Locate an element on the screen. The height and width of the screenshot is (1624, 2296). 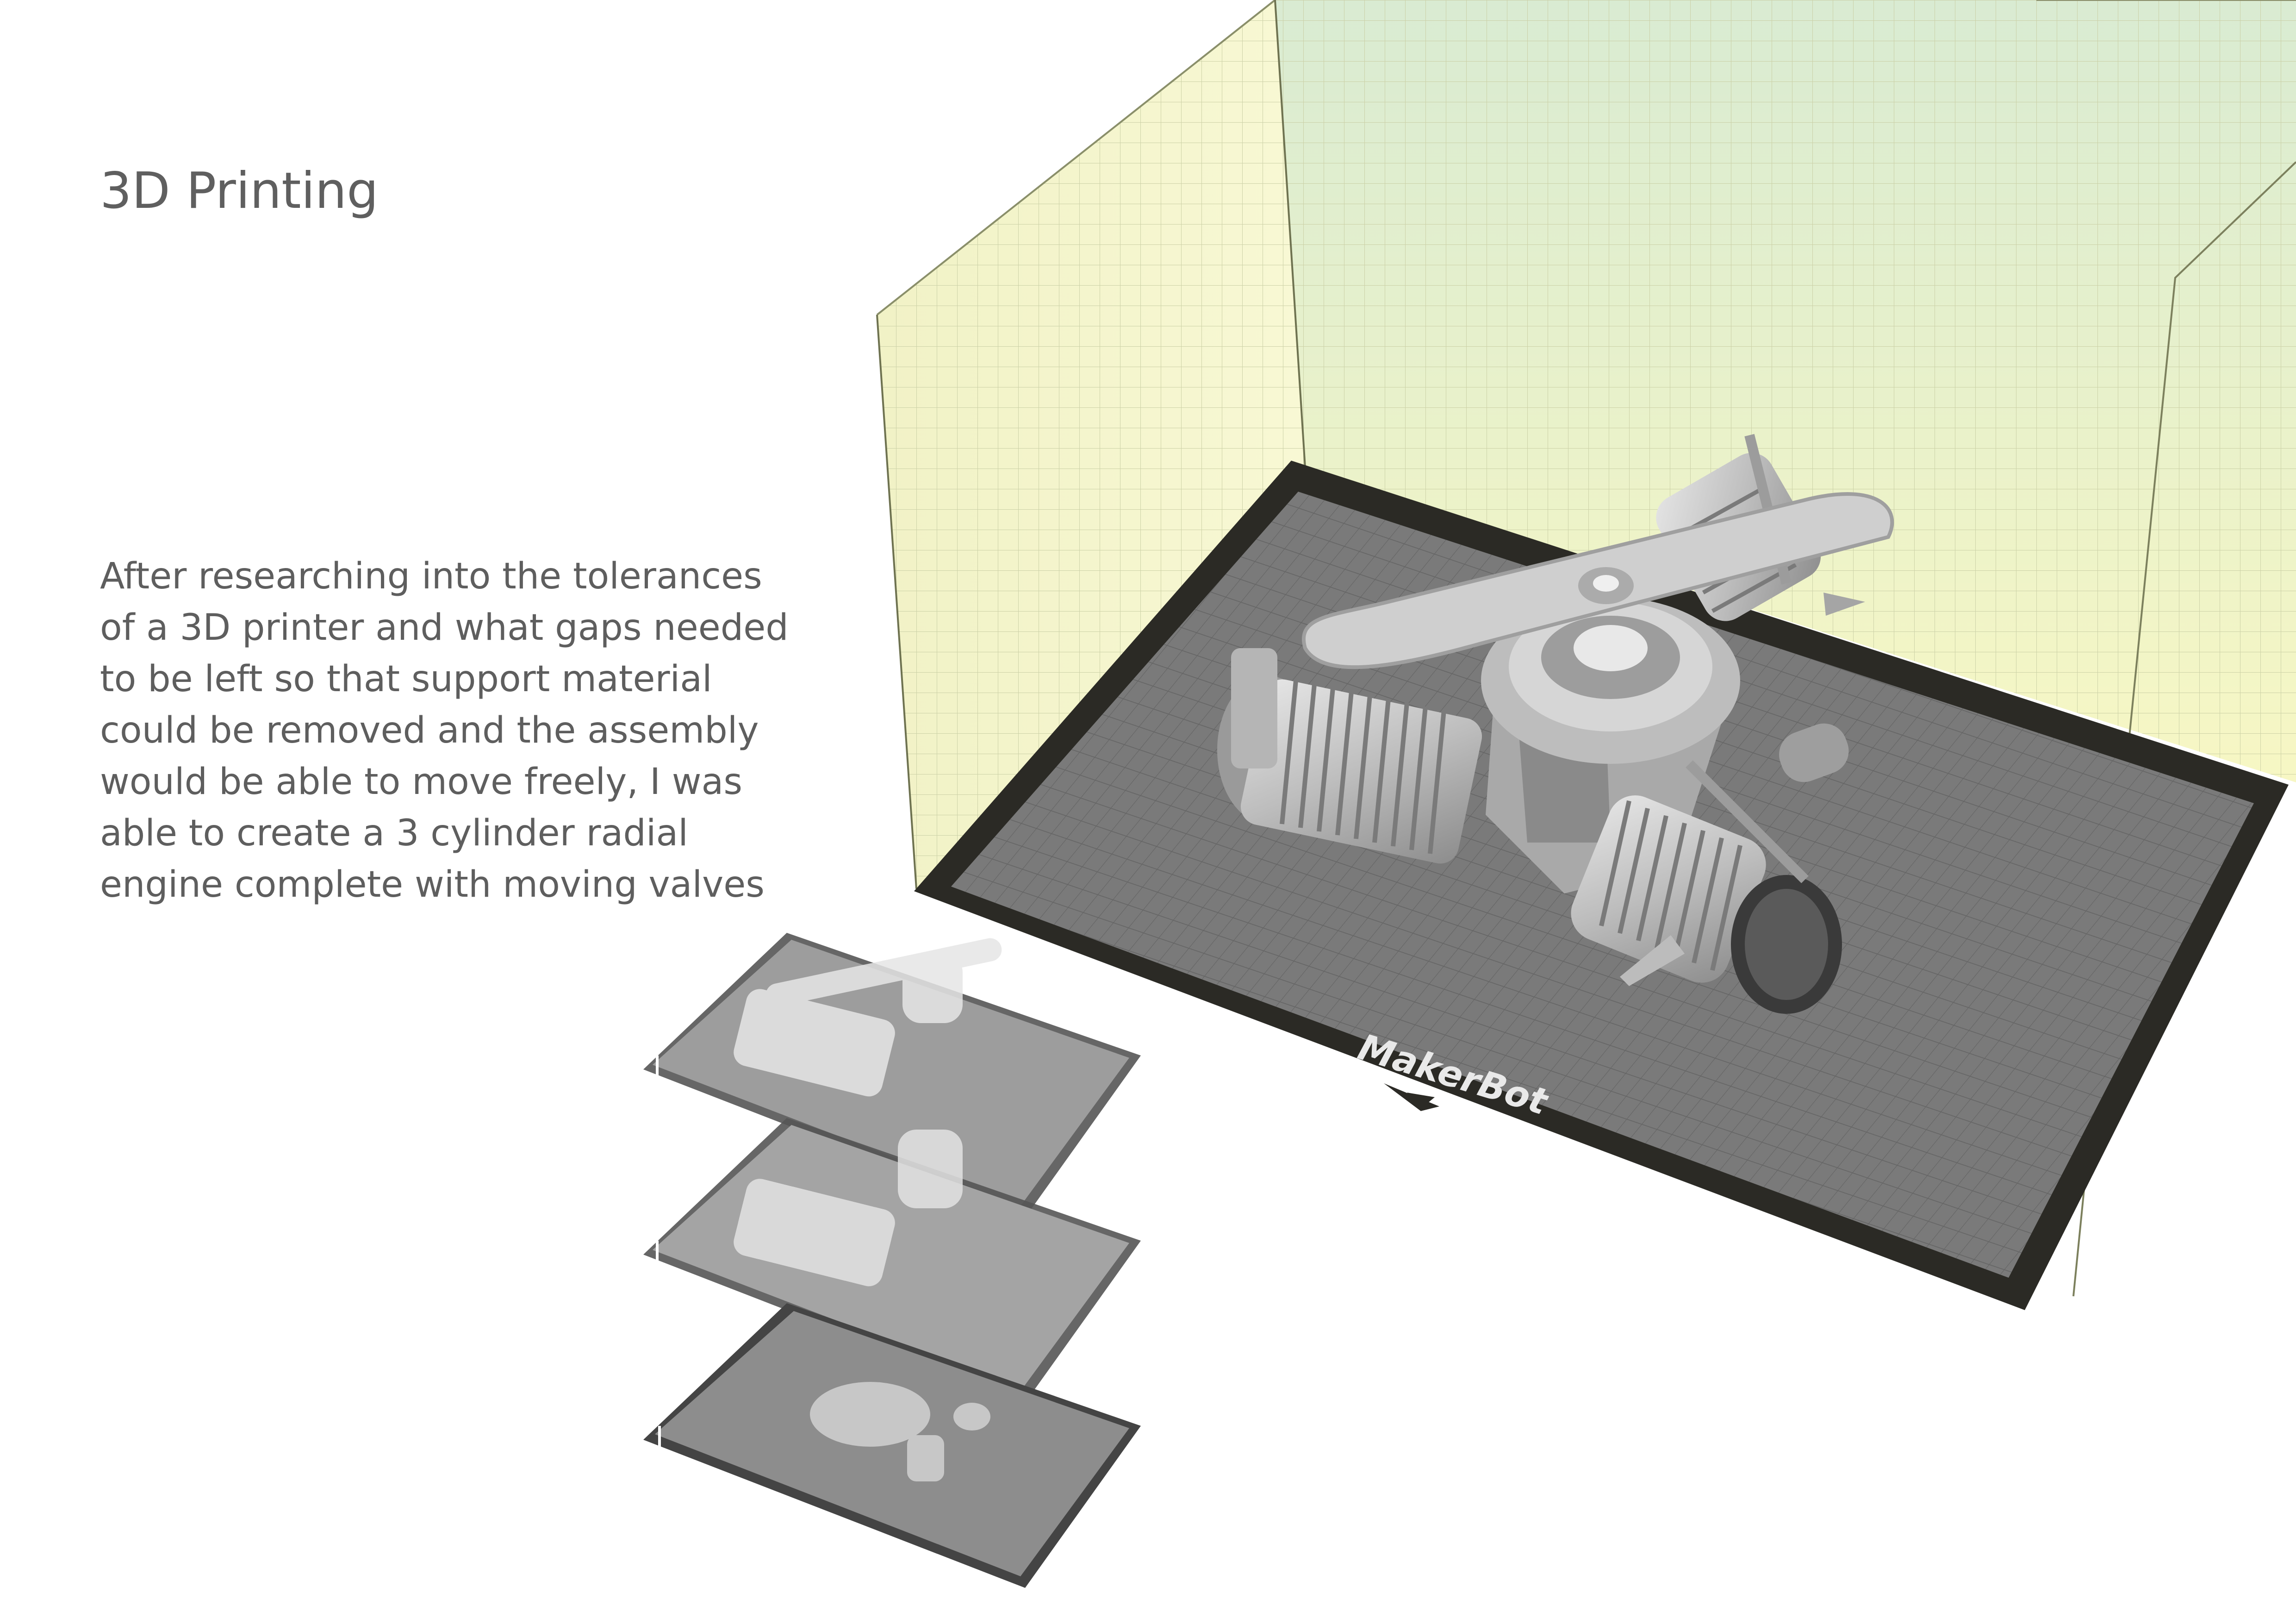
layer-preview-bottom is located at coordinates (892, 1445).